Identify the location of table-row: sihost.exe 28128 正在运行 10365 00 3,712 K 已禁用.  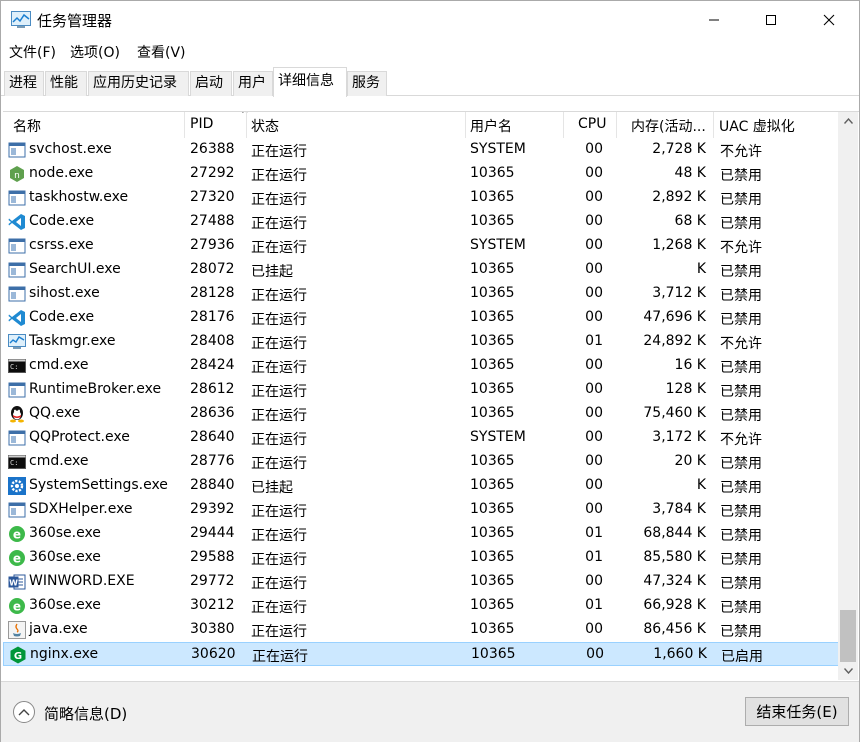
(421, 294).